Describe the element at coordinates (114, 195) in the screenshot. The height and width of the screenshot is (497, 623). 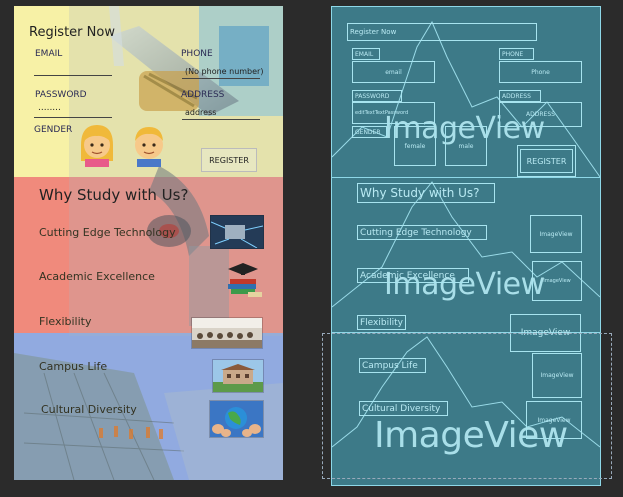
I see `features-heading: Why Study with Us?` at that location.